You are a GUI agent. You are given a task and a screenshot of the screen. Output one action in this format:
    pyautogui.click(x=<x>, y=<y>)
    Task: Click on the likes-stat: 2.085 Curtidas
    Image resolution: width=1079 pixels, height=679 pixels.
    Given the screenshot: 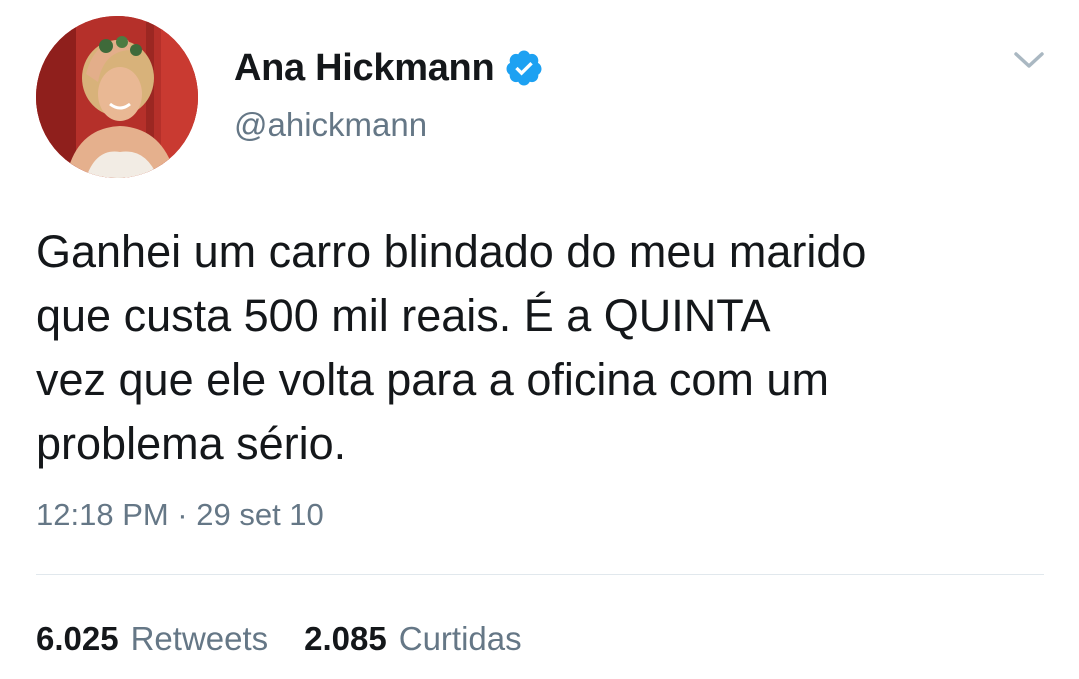 What is the action you would take?
    pyautogui.click(x=412, y=638)
    